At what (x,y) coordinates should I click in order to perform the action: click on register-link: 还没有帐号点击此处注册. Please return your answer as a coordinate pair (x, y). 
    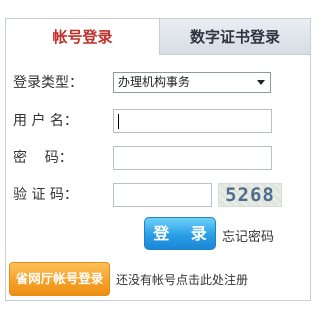
    Looking at the image, I should click on (182, 279).